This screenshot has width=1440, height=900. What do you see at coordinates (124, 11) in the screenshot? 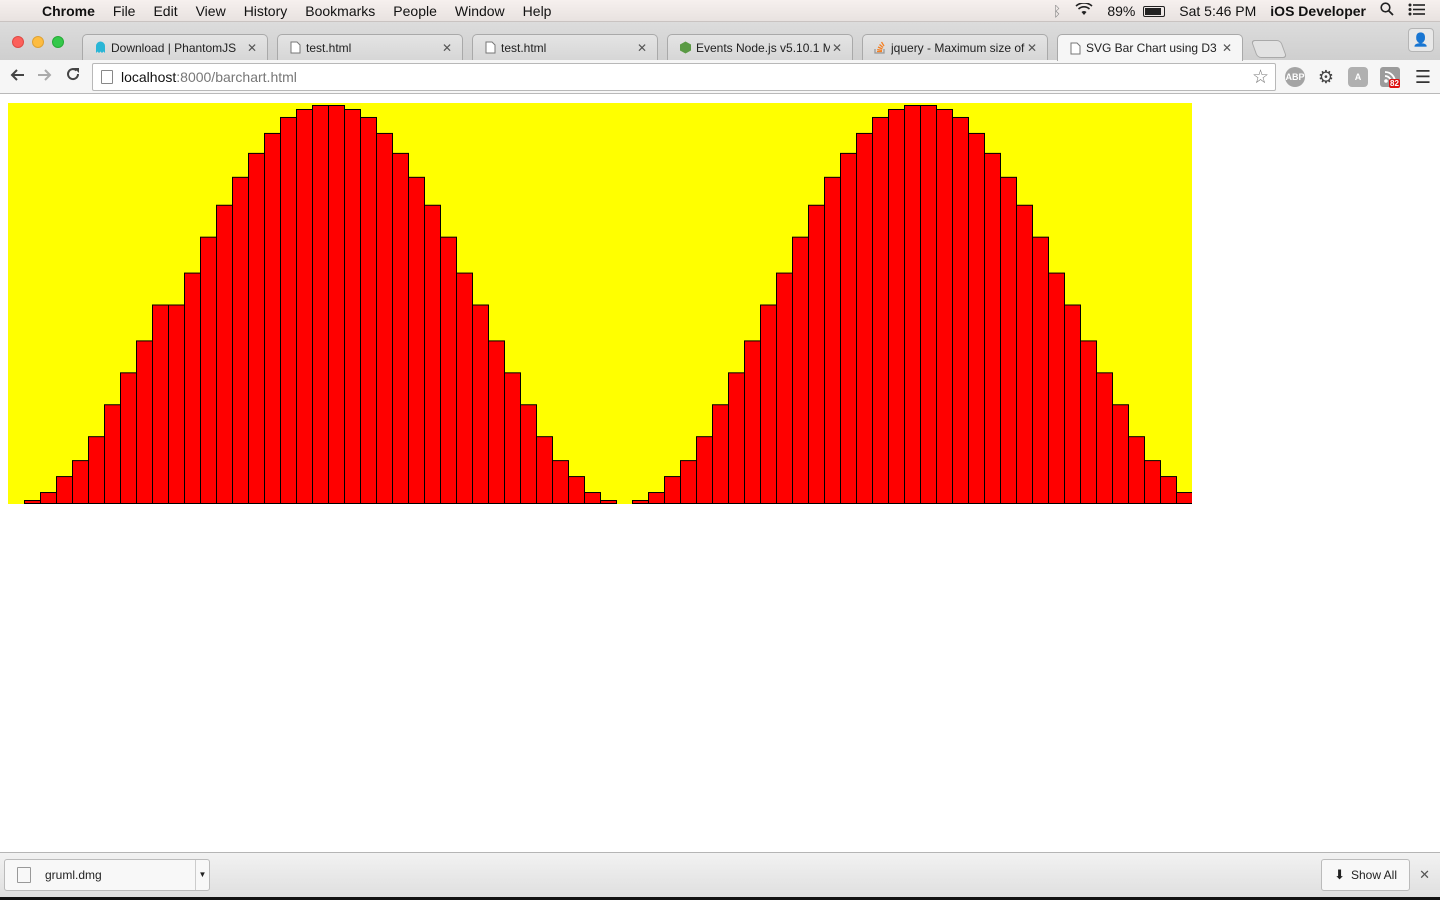
I see `menu-file: File` at bounding box center [124, 11].